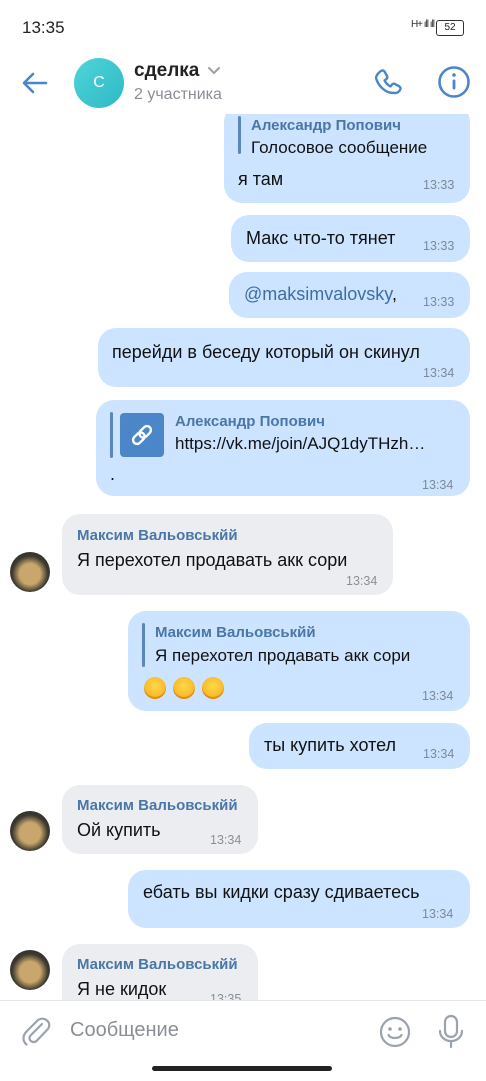 This screenshot has height=1081, width=486. I want to click on message-bubble: Максим Вальовськйй Ой купить 13:34, so click(160, 819).